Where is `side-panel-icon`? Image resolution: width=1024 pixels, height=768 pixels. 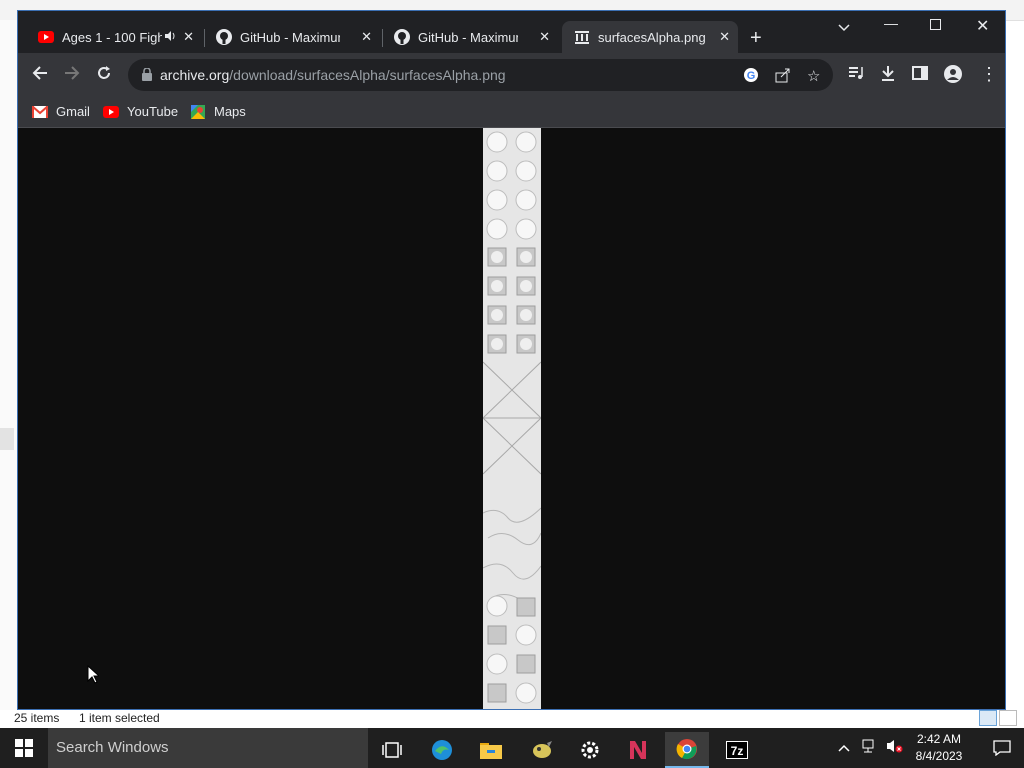
side-panel-icon is located at coordinates (920, 74).